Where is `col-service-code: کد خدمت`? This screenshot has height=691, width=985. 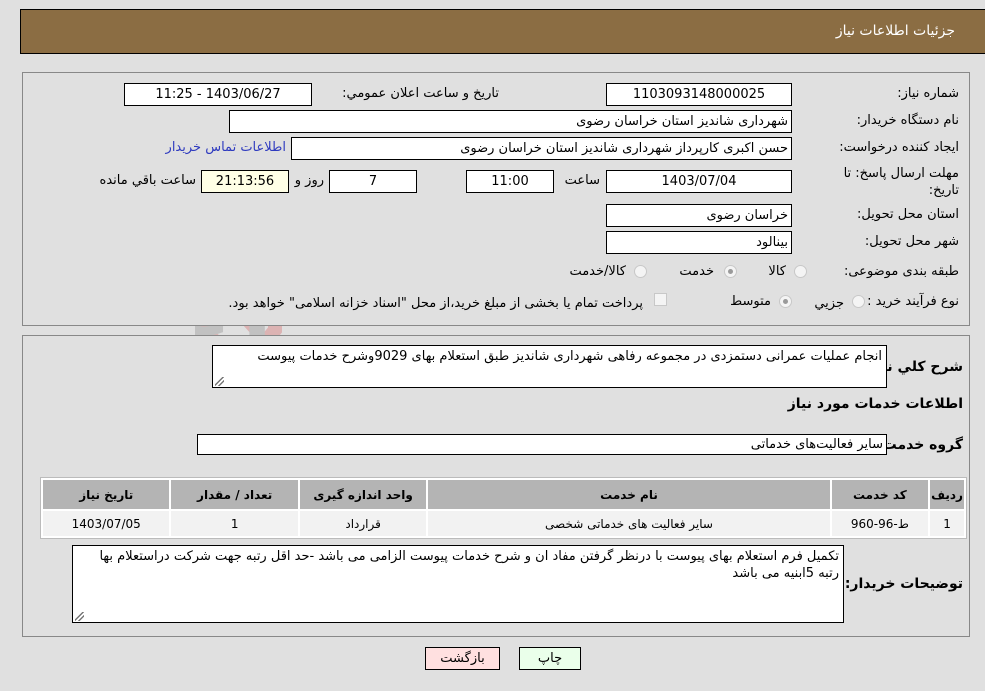 col-service-code: کد خدمت is located at coordinates (880, 494).